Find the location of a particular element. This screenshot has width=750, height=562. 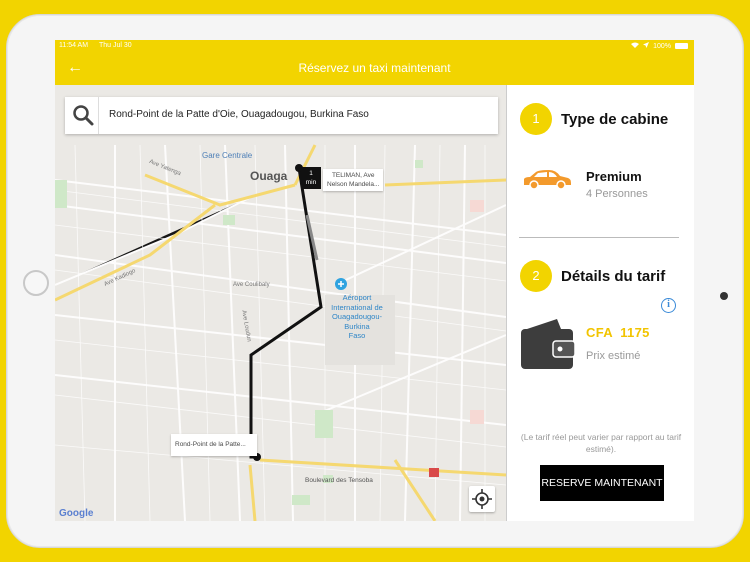

battery-icon is located at coordinates (681, 46).